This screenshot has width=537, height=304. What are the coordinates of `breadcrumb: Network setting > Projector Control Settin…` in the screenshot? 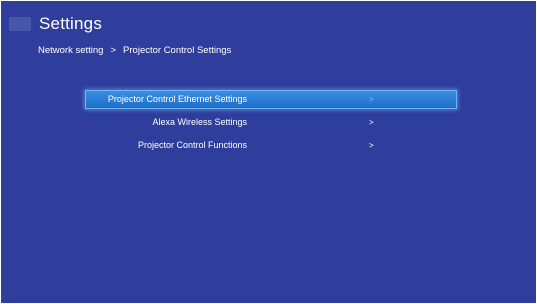 It's located at (134, 51).